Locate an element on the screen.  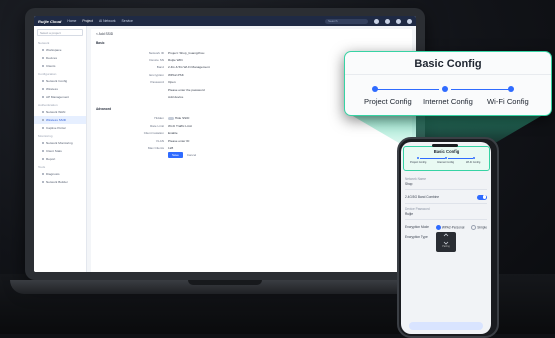
save-button: Save is located at coordinates (175, 155).